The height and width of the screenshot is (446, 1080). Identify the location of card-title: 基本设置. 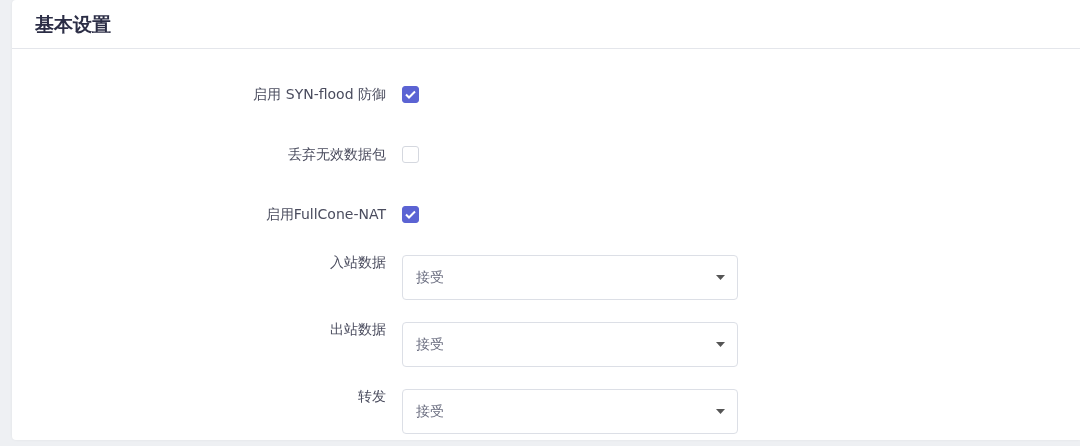
(73, 24).